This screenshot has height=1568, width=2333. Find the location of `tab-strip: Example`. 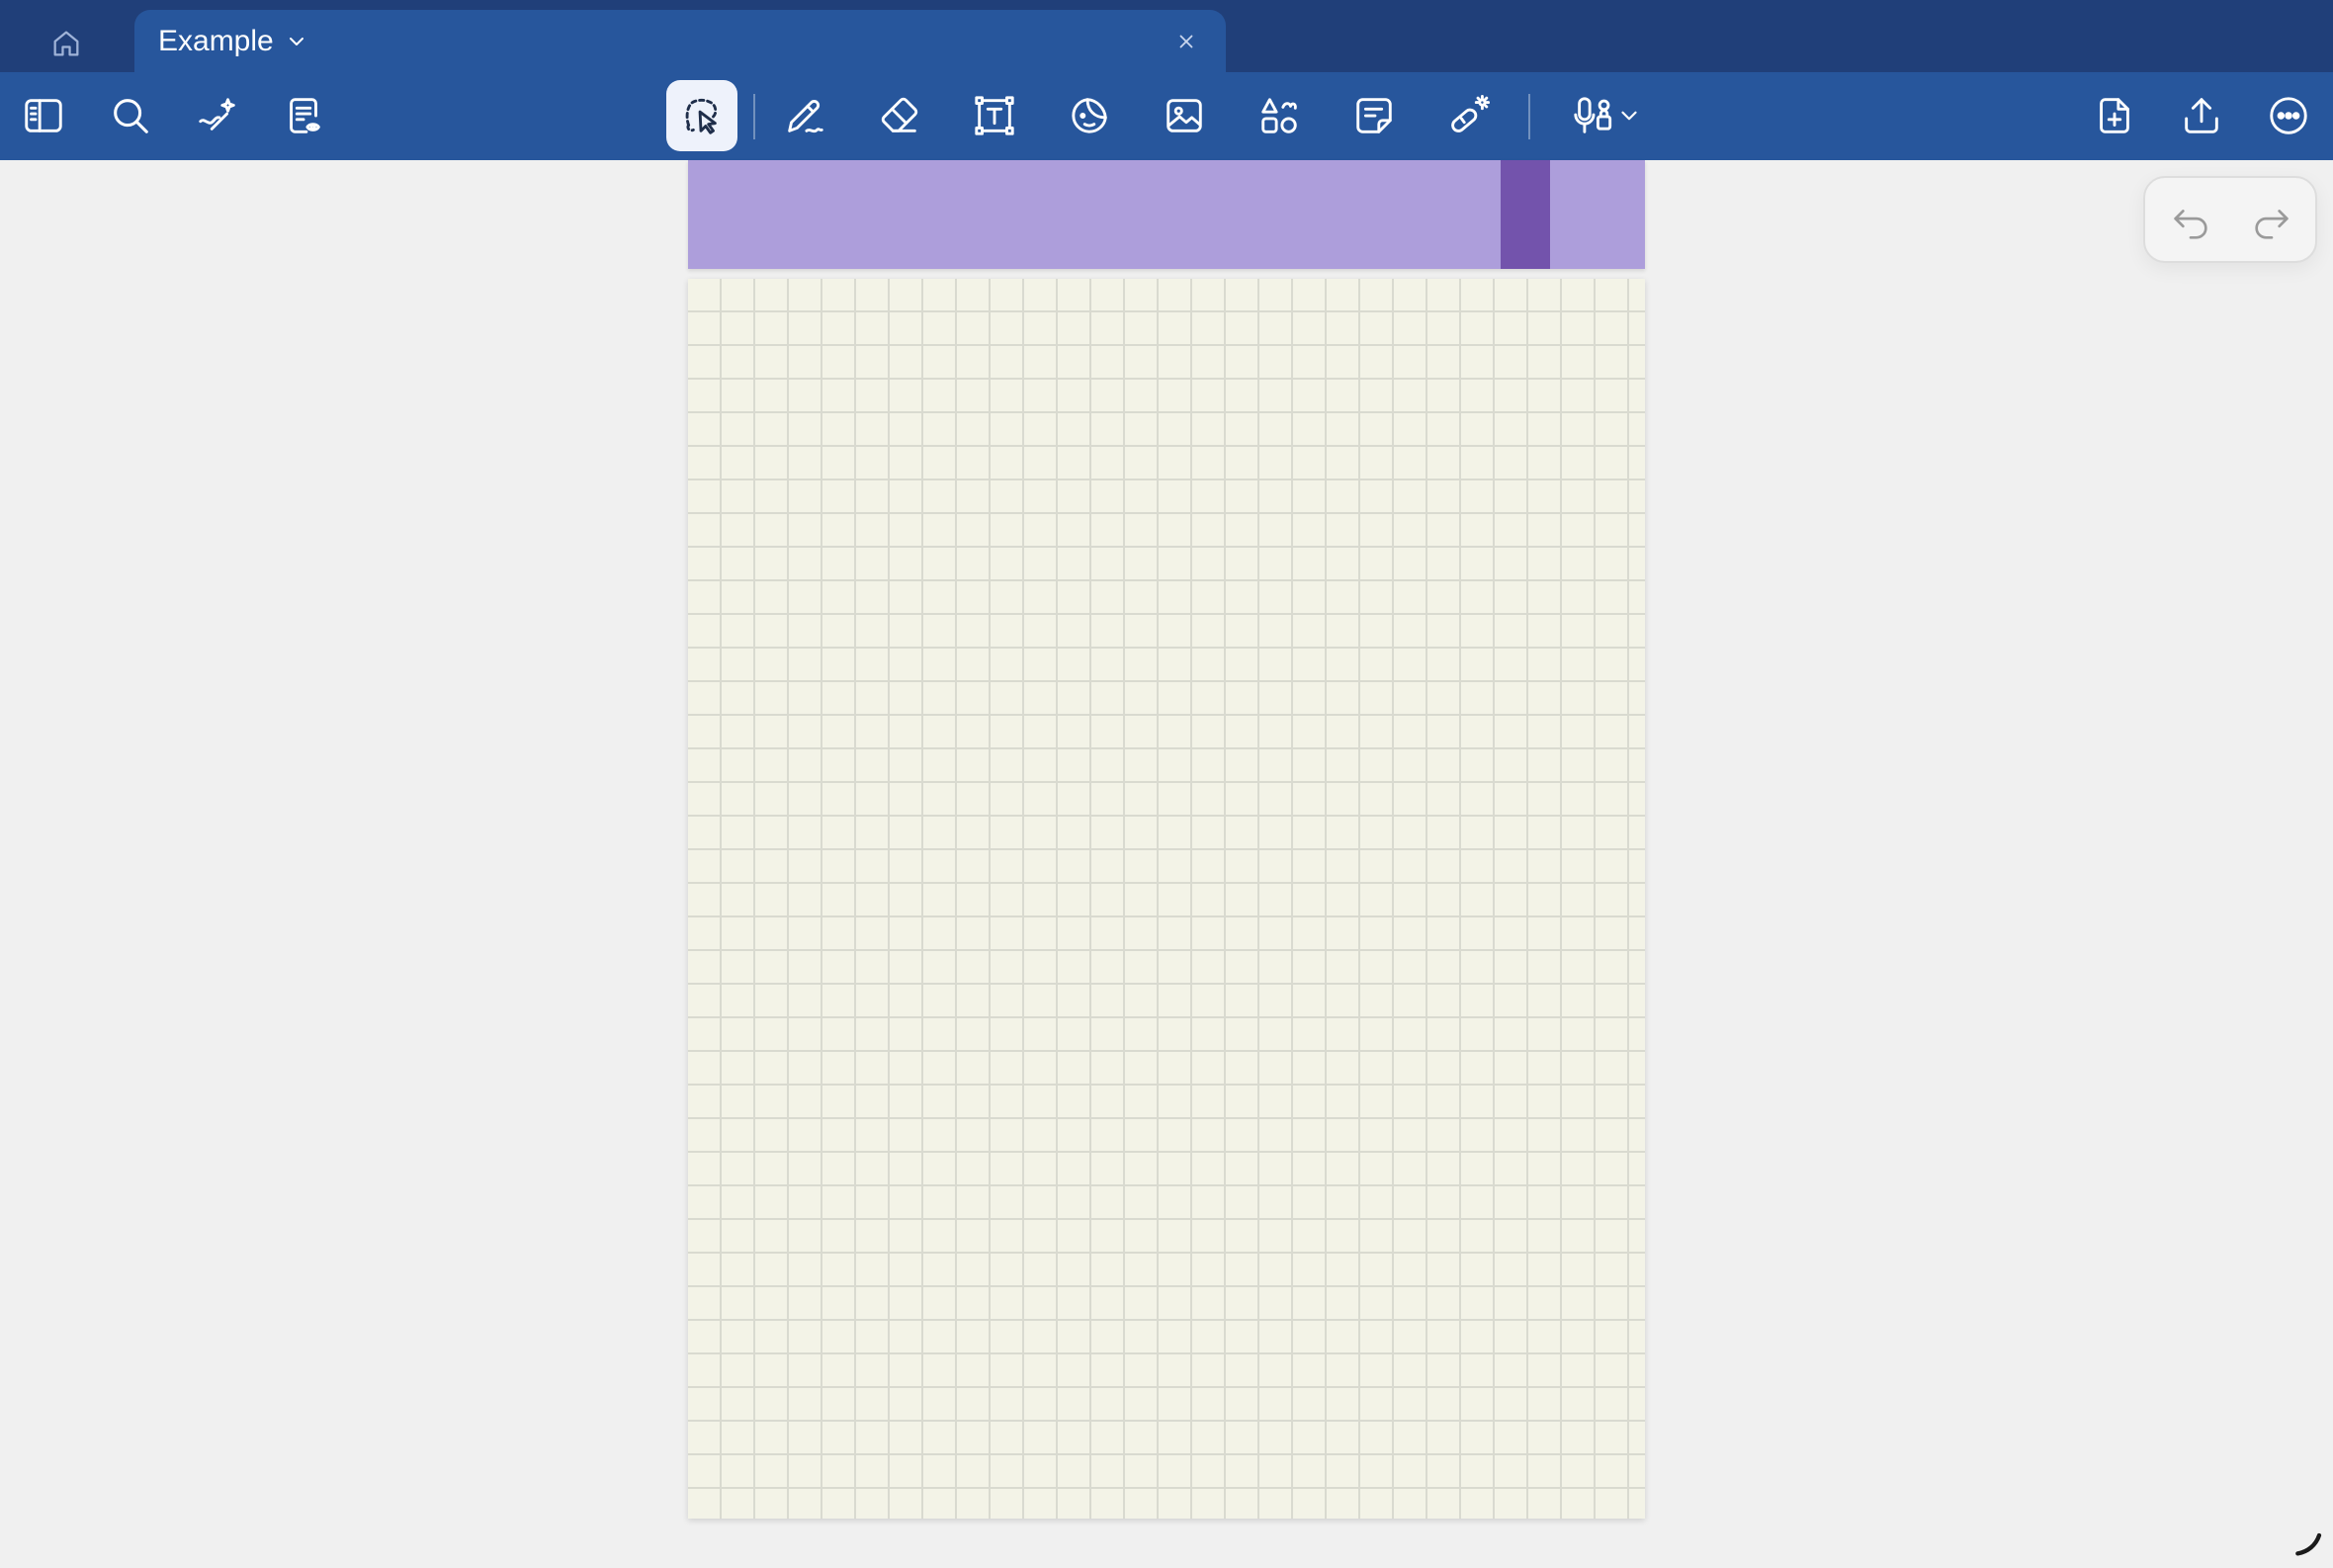

tab-strip: Example is located at coordinates (1166, 36).